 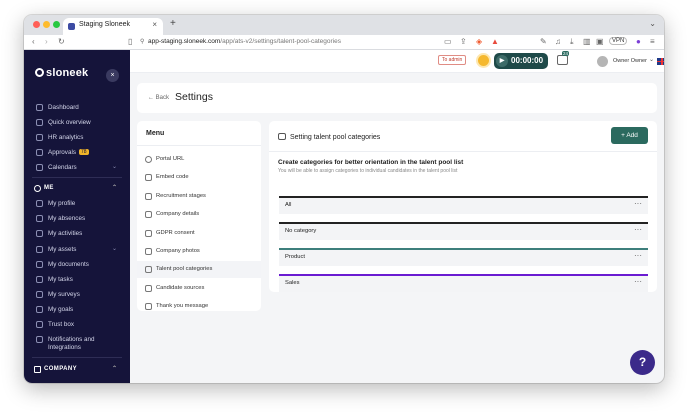 What do you see at coordinates (77, 295) in the screenshot?
I see `sidebar-item-my-surveys: My surveys` at bounding box center [77, 295].